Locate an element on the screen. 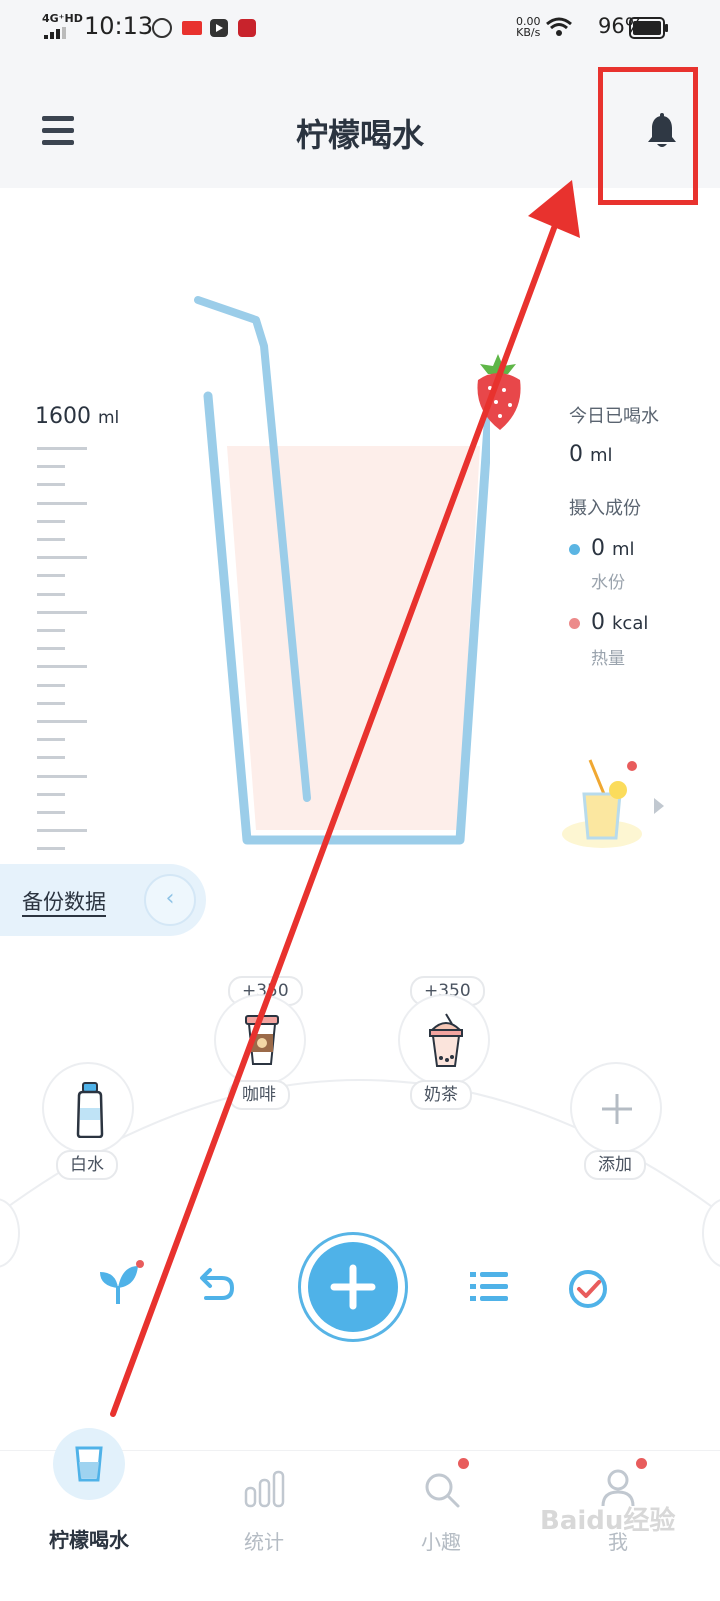  milk-tea-icon is located at coordinates (446, 1040).